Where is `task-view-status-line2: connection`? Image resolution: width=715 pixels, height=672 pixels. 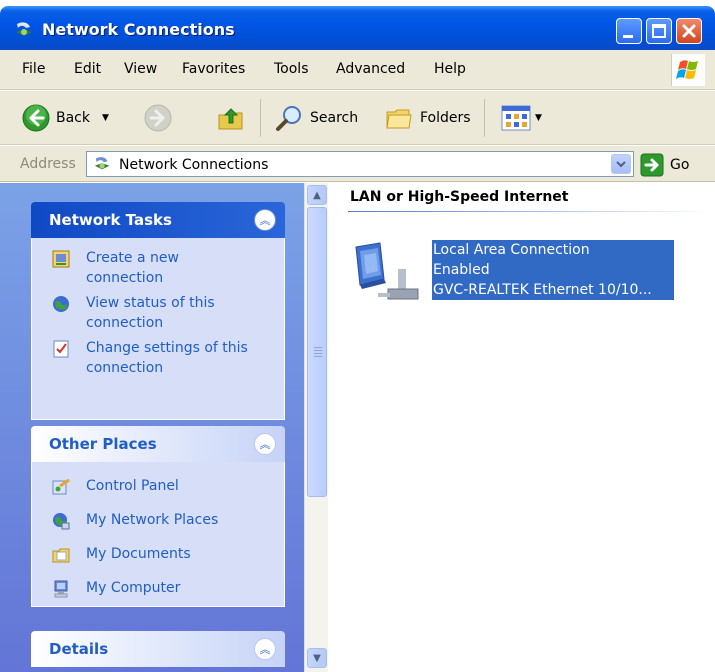 task-view-status-line2: connection is located at coordinates (125, 323).